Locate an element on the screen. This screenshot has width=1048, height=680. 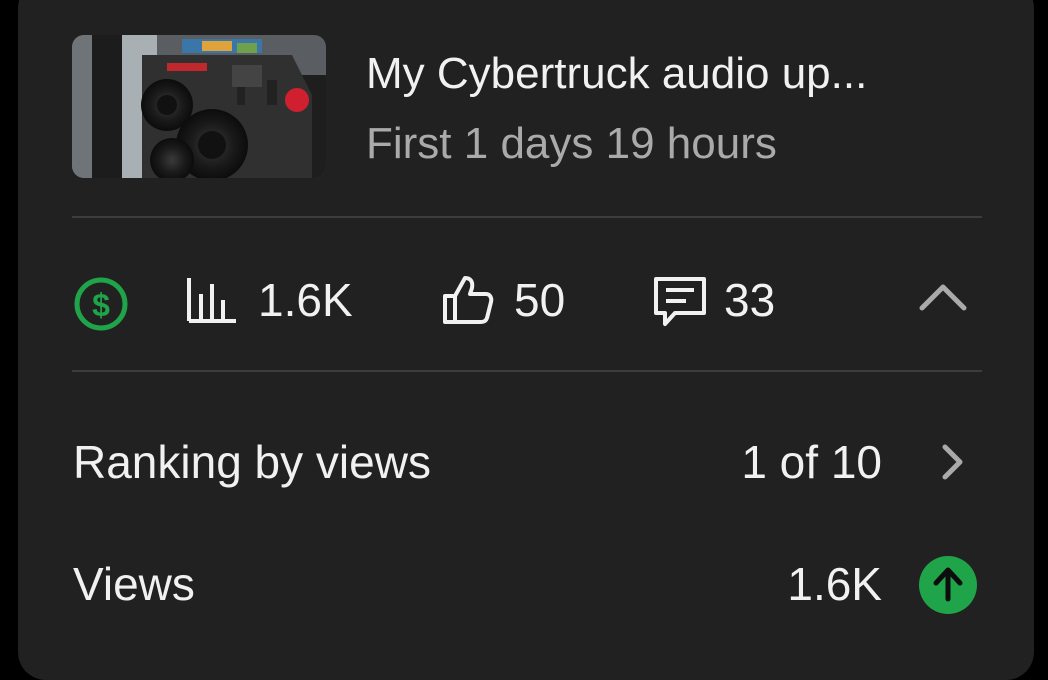
thumbs-up-icon is located at coordinates (468, 300).